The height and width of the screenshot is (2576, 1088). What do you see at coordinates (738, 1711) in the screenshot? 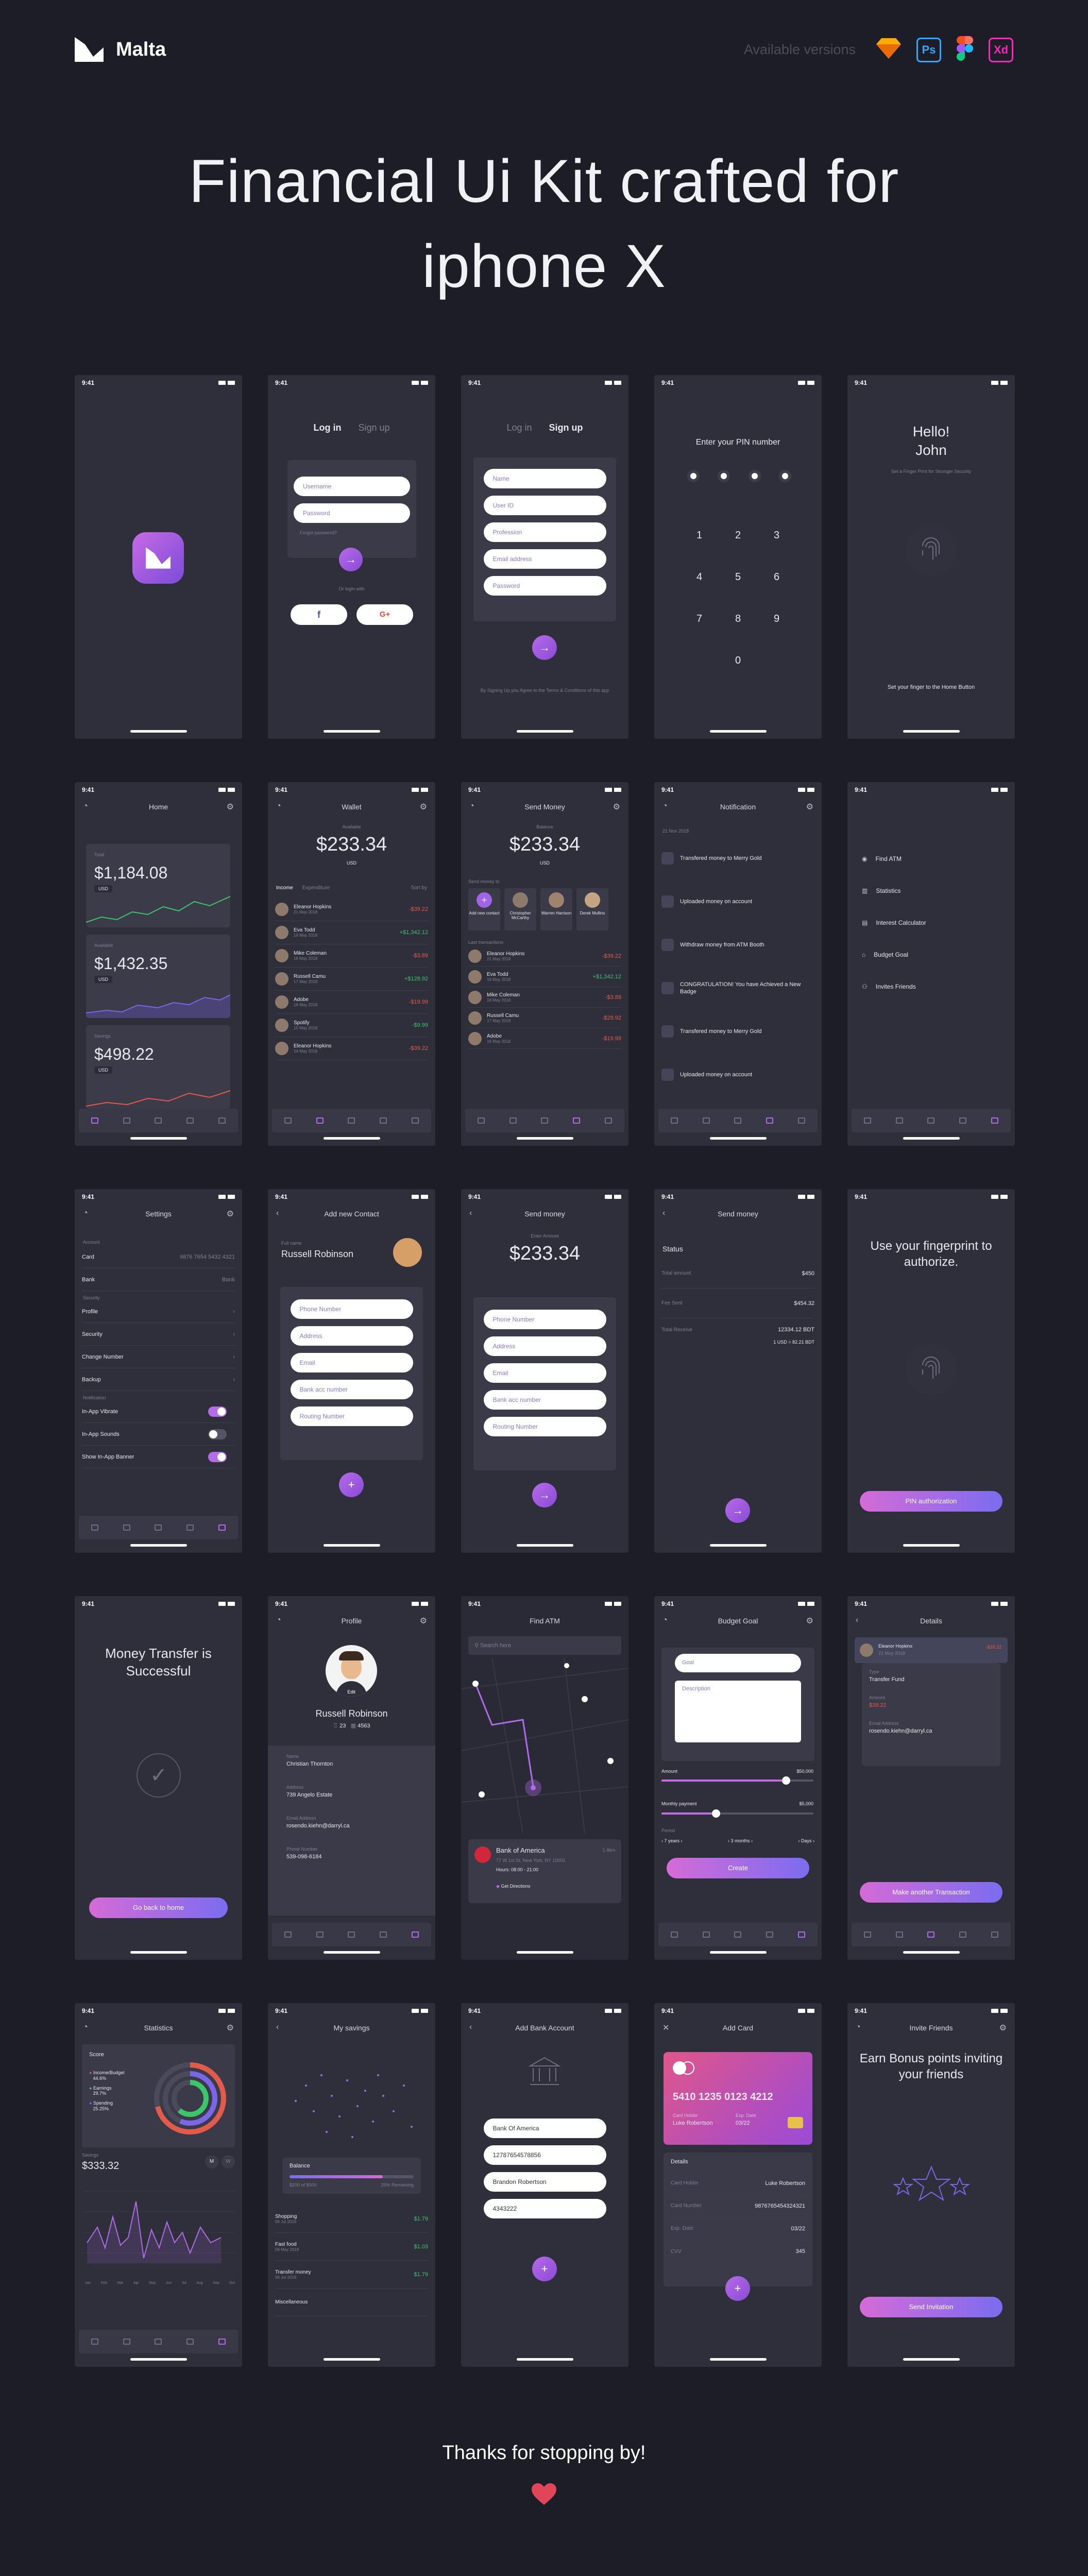
I see `description-field: Description` at bounding box center [738, 1711].